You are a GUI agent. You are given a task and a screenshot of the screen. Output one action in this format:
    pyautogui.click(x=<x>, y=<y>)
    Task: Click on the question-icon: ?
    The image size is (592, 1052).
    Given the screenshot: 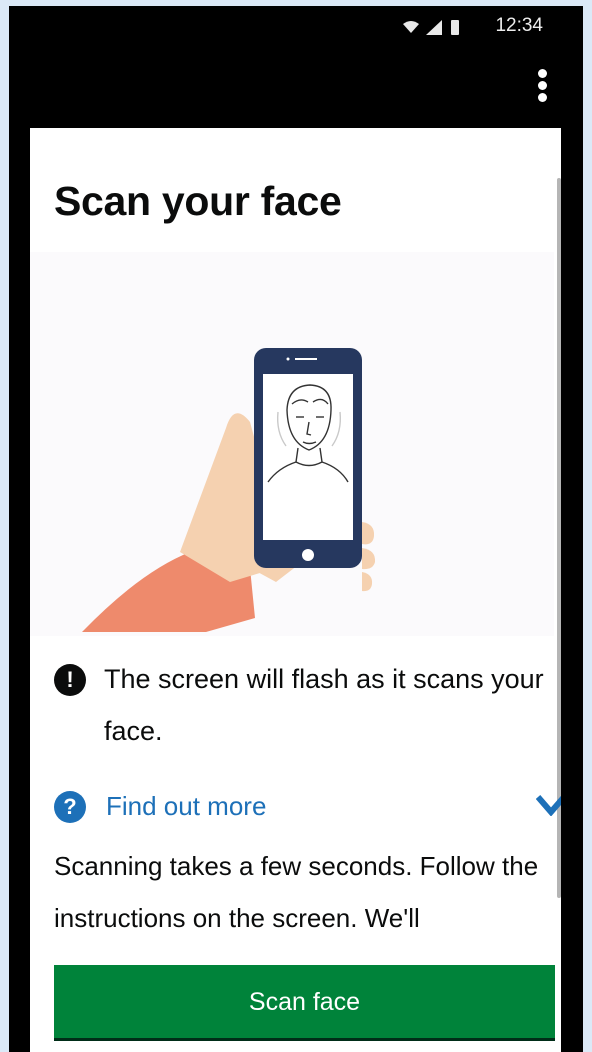 What is the action you would take?
    pyautogui.click(x=70, y=807)
    